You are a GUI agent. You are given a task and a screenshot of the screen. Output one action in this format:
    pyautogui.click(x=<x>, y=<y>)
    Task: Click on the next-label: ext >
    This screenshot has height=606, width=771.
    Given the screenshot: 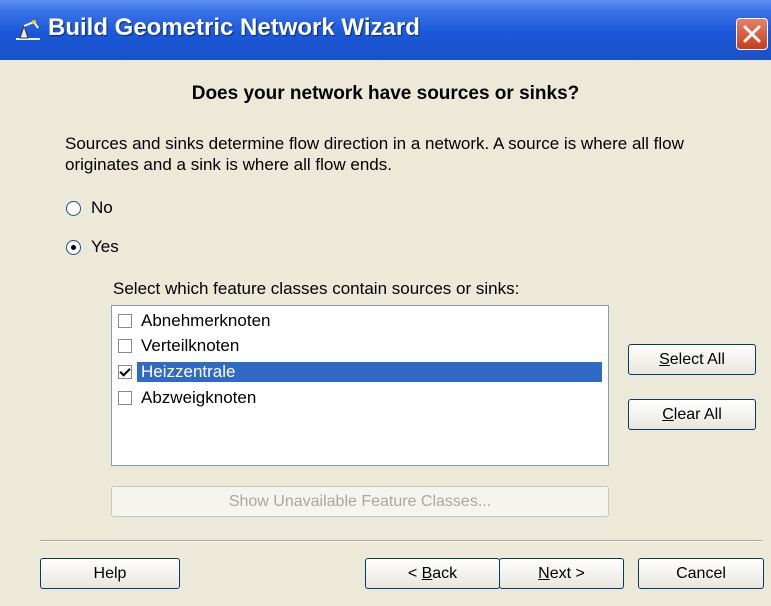 What is the action you would take?
    pyautogui.click(x=567, y=573)
    